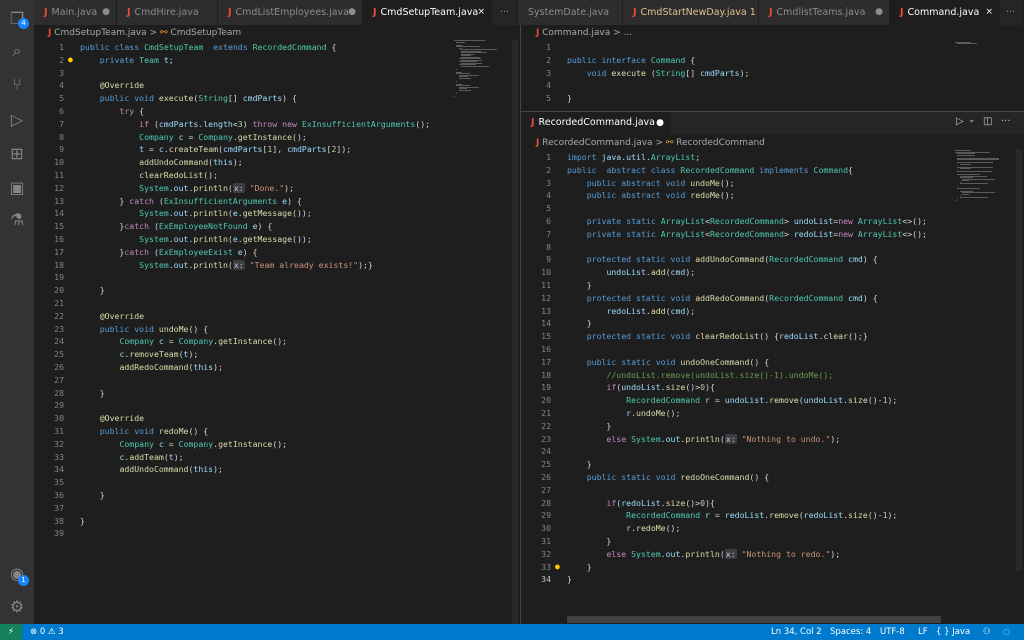 Image resolution: width=1024 pixels, height=640 pixels. Describe the element at coordinates (49, 508) in the screenshot. I see `line-number: 37` at that location.